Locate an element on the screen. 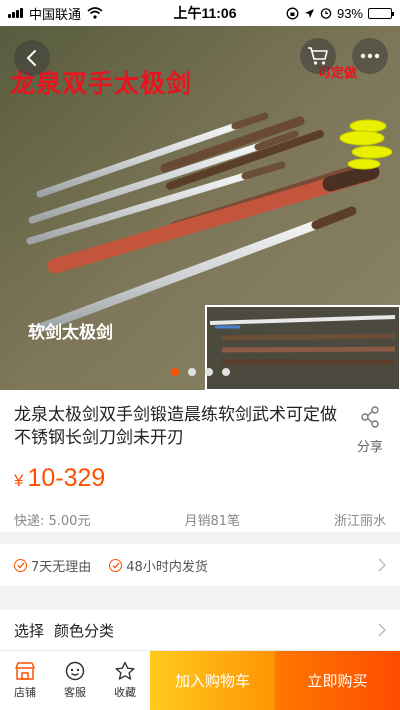 This screenshot has width=400, height=710. tab-favorite: 收藏 is located at coordinates (125, 680).